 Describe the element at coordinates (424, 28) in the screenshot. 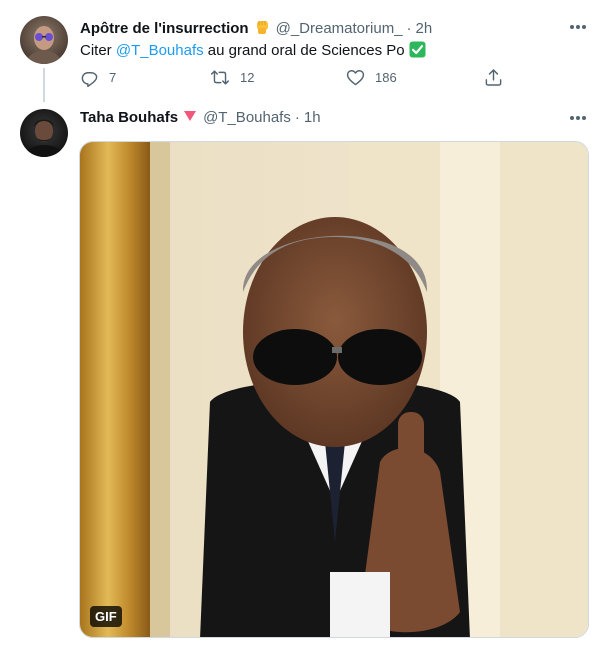

I see `tweet-time: 2h` at that location.